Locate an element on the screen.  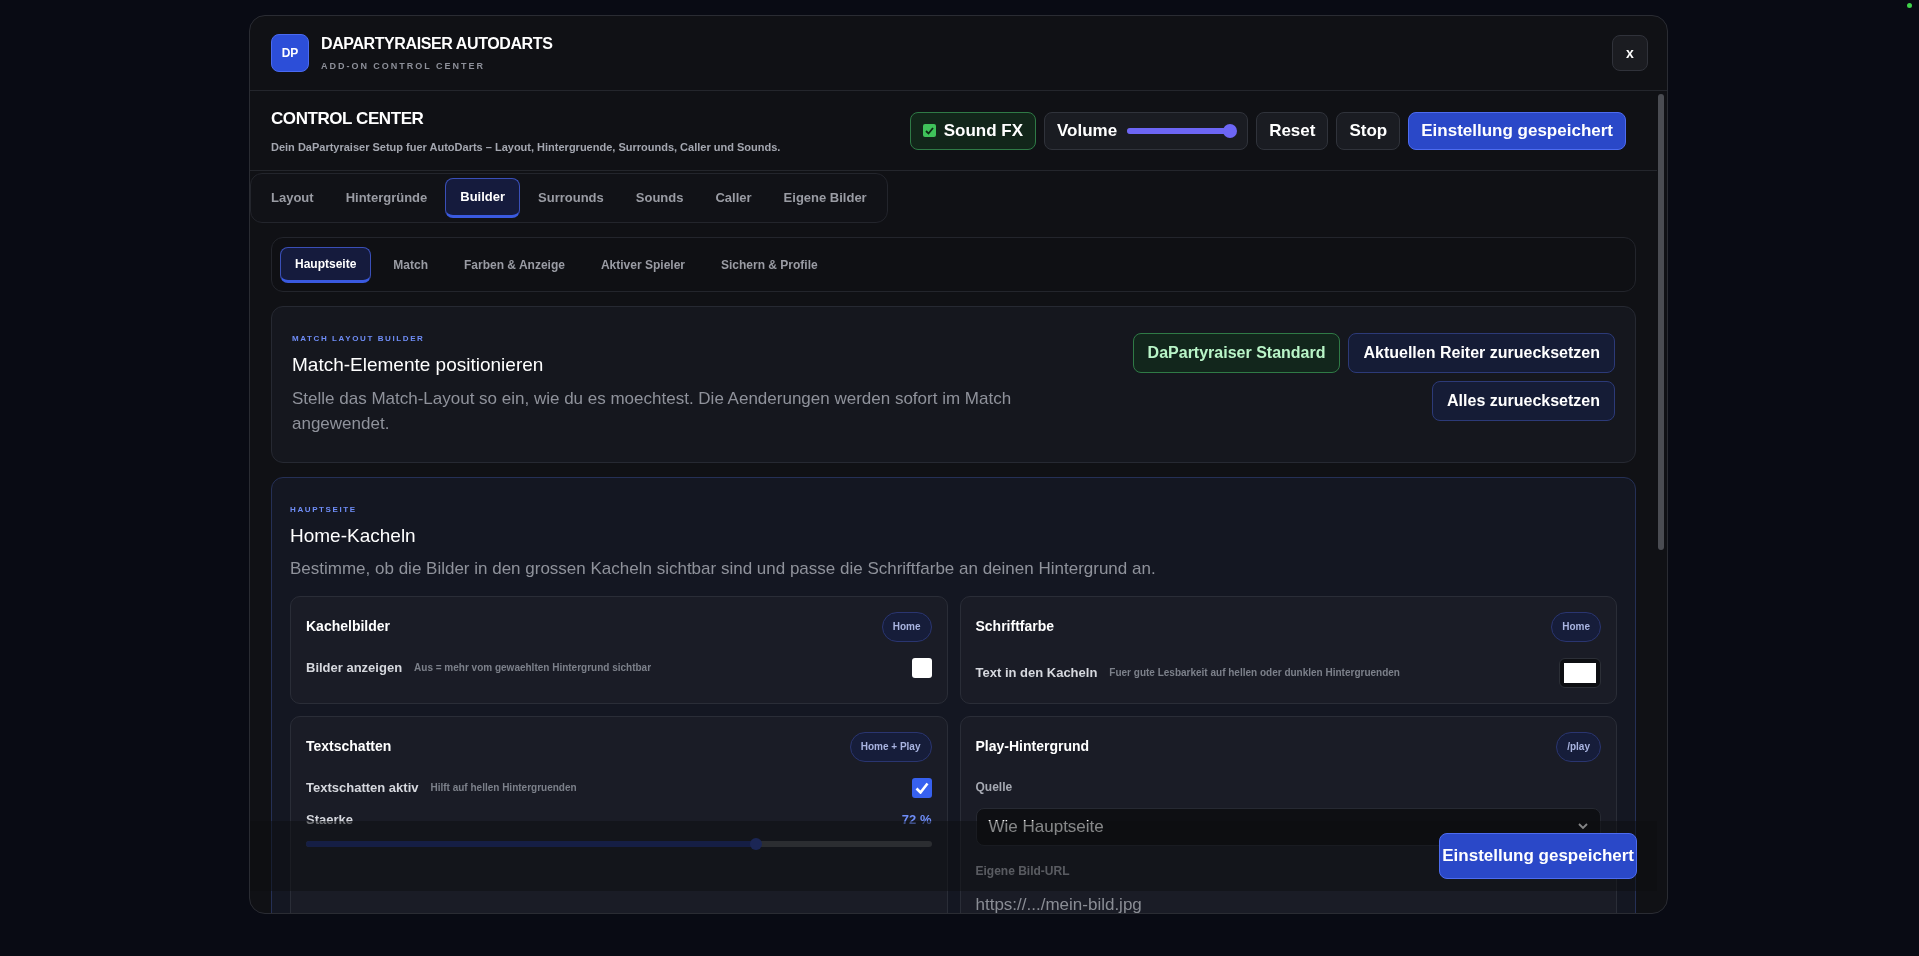
url-input: https://.../mein-bild.jpg is located at coordinates (1288, 900).